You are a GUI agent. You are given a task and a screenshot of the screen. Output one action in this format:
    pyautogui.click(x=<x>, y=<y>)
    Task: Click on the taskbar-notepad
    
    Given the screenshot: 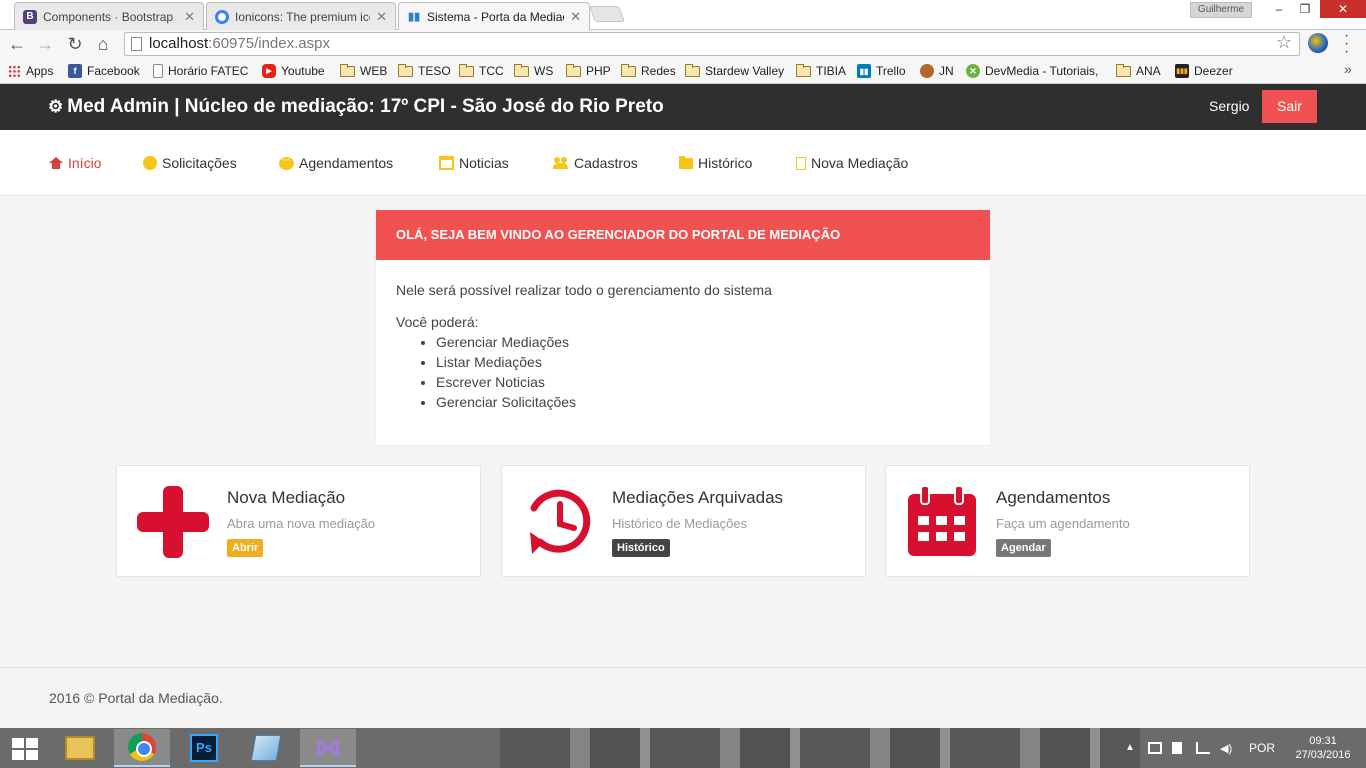 What is the action you would take?
    pyautogui.click(x=266, y=748)
    